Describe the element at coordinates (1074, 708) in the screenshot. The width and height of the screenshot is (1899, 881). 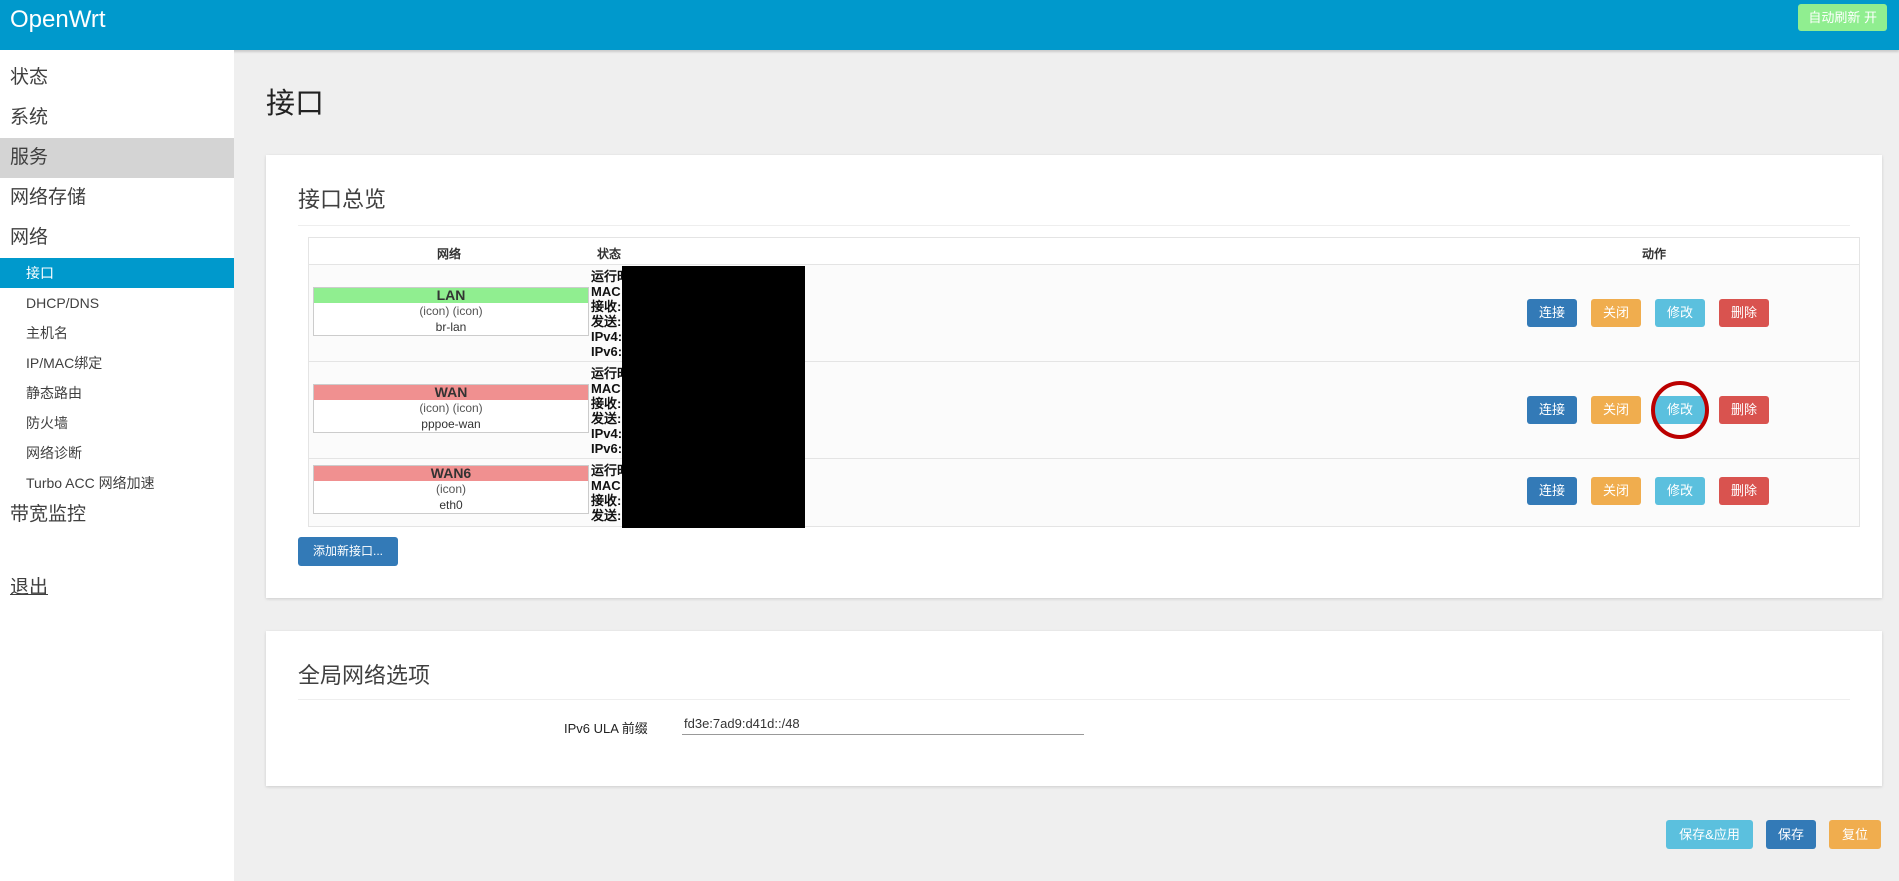
I see `global-options-card: 全局网络选项 IPv6 ULA 前缀 fd3e:7ad9:d41d::/48` at that location.